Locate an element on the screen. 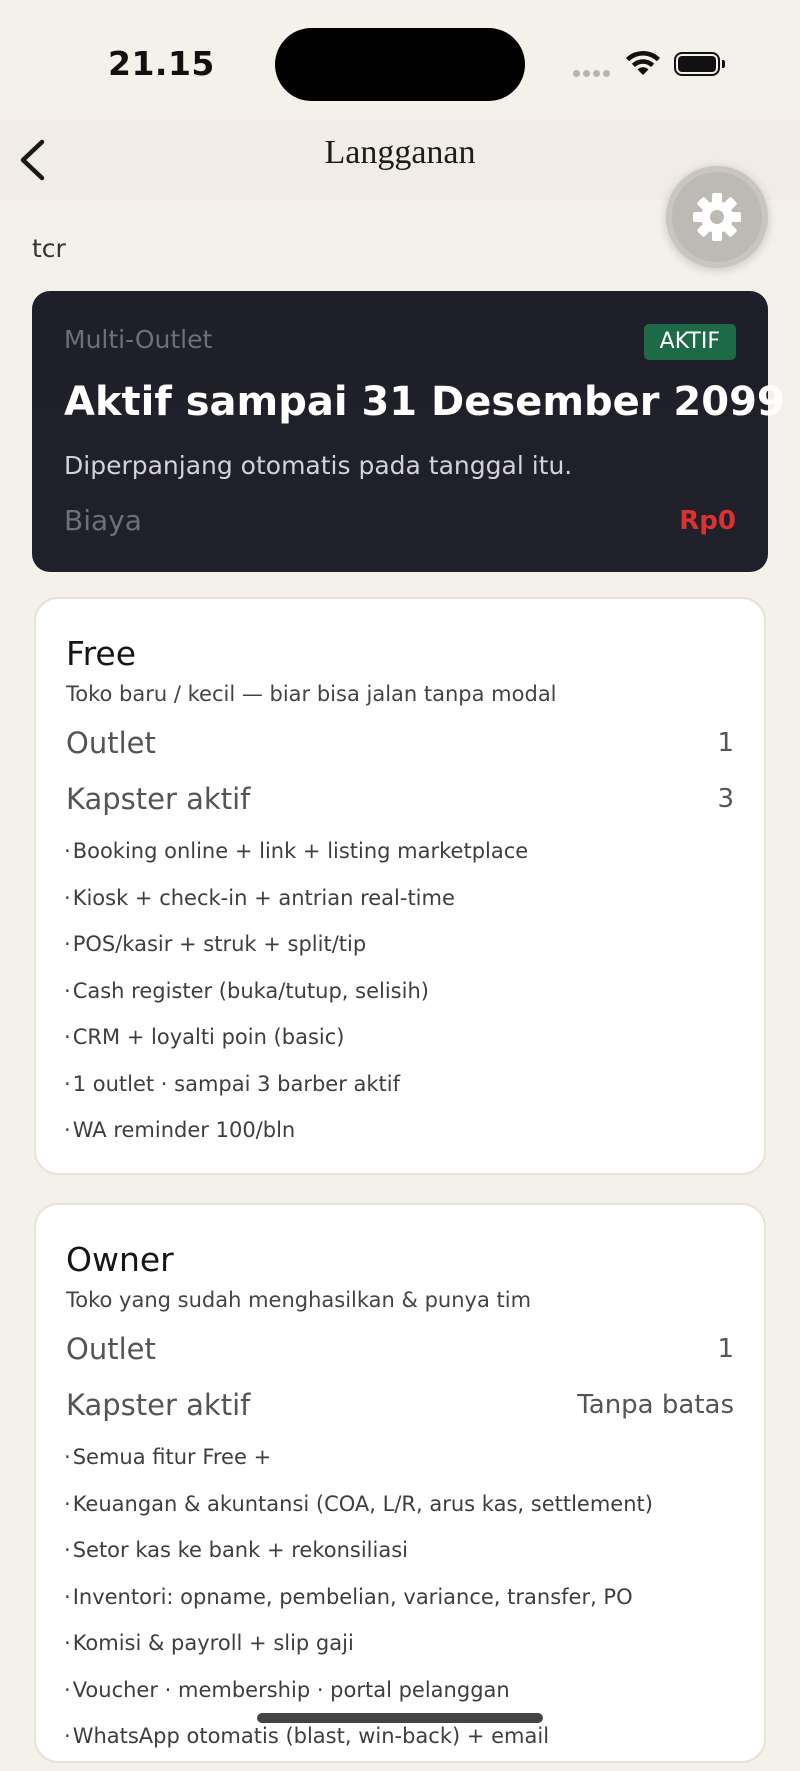 The width and height of the screenshot is (800, 1771). feature-item: ·Setor kas ke bank + rekonsiliasi is located at coordinates (236, 1550).